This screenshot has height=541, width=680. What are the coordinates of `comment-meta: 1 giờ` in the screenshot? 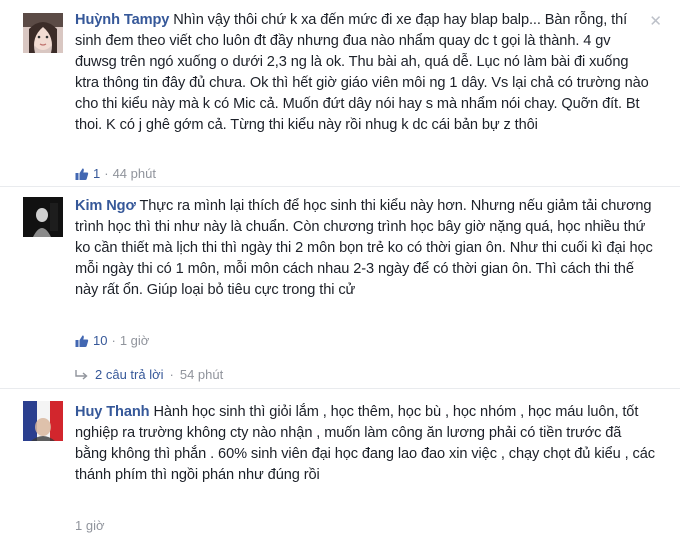 It's located at (90, 525).